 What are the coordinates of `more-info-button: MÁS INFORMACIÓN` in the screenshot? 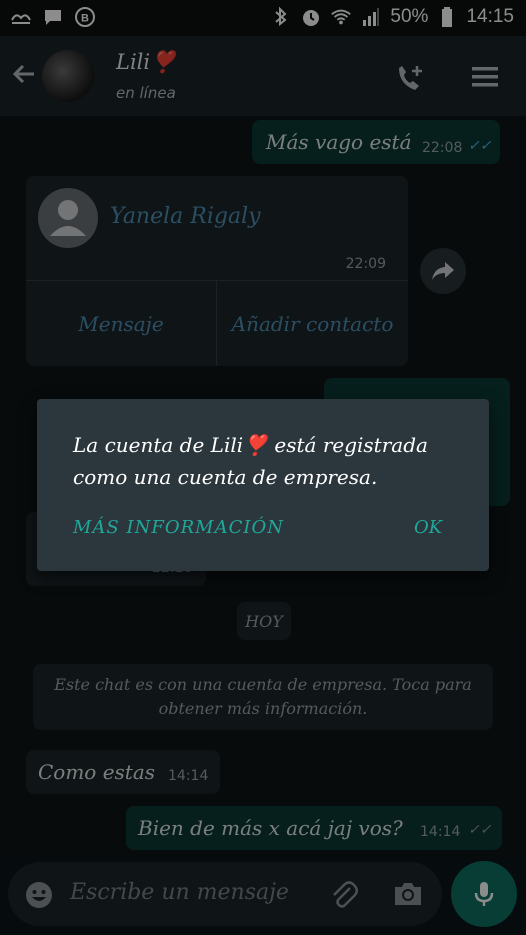 It's located at (178, 527).